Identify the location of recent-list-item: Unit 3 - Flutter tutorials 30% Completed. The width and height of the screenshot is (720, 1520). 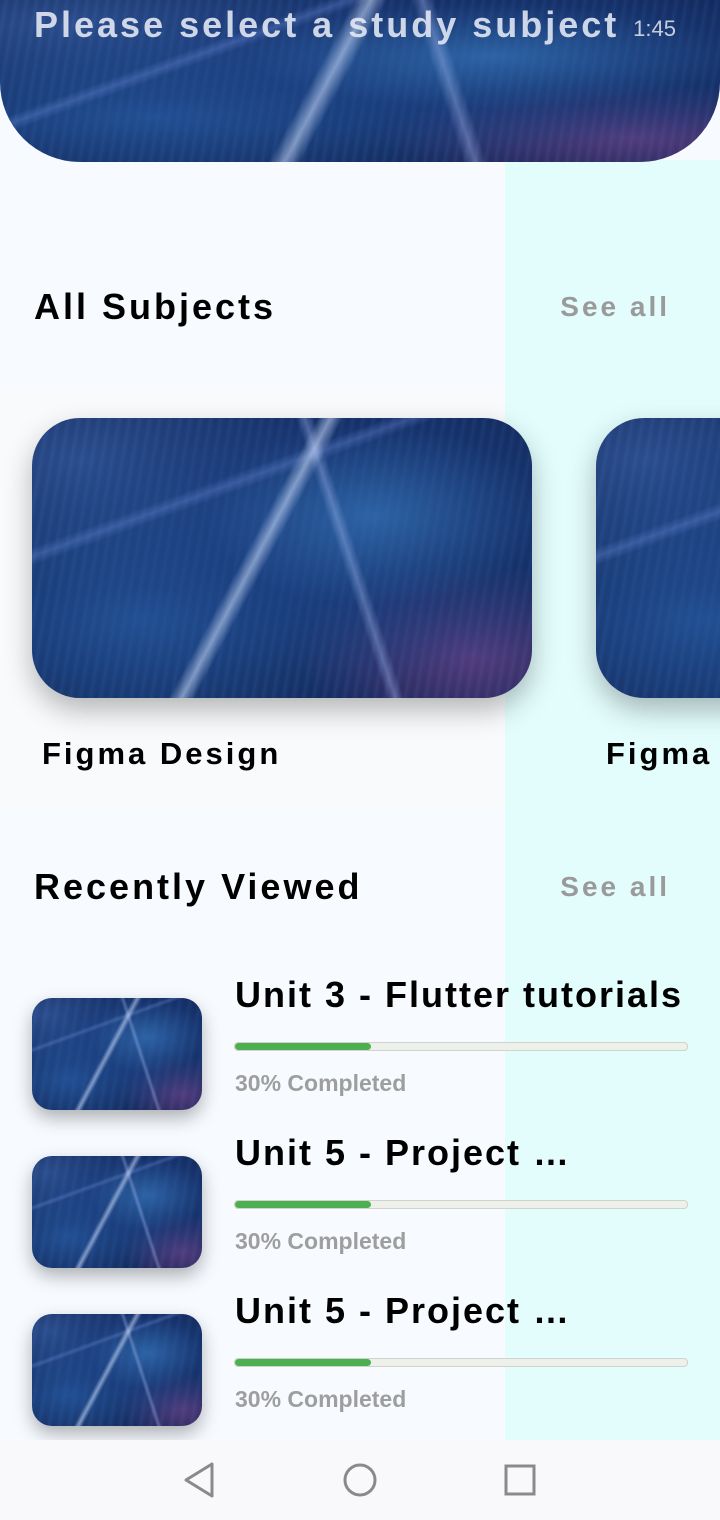
(360, 1050).